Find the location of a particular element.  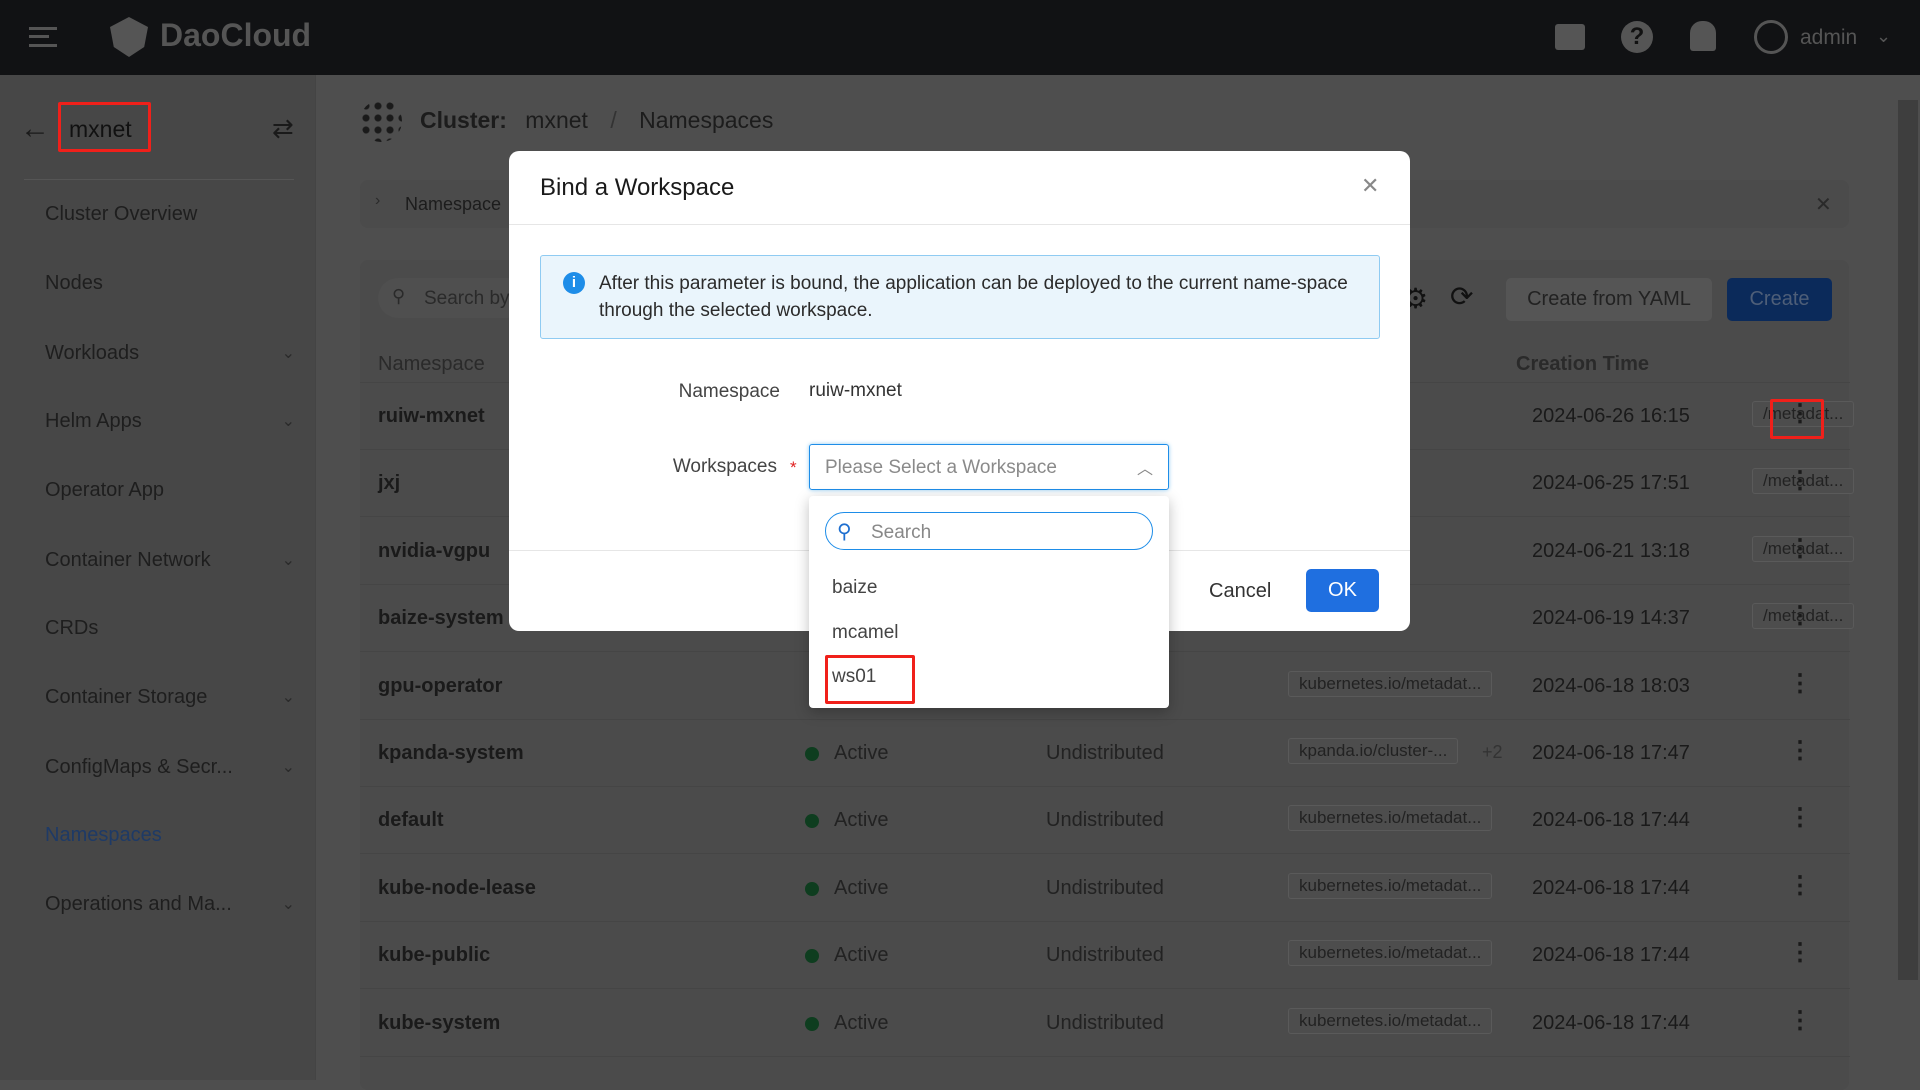

namespace-name: ruiw-mxnet is located at coordinates (431, 416).